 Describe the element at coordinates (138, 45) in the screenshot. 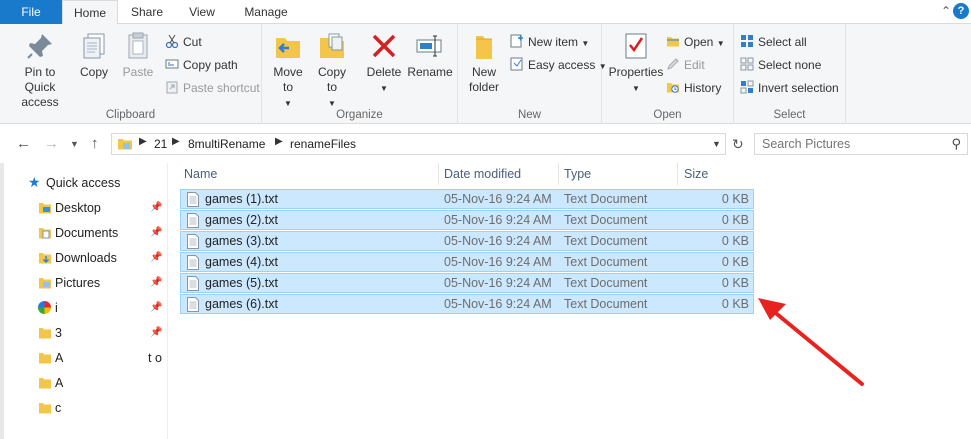

I see `paste-icon` at that location.